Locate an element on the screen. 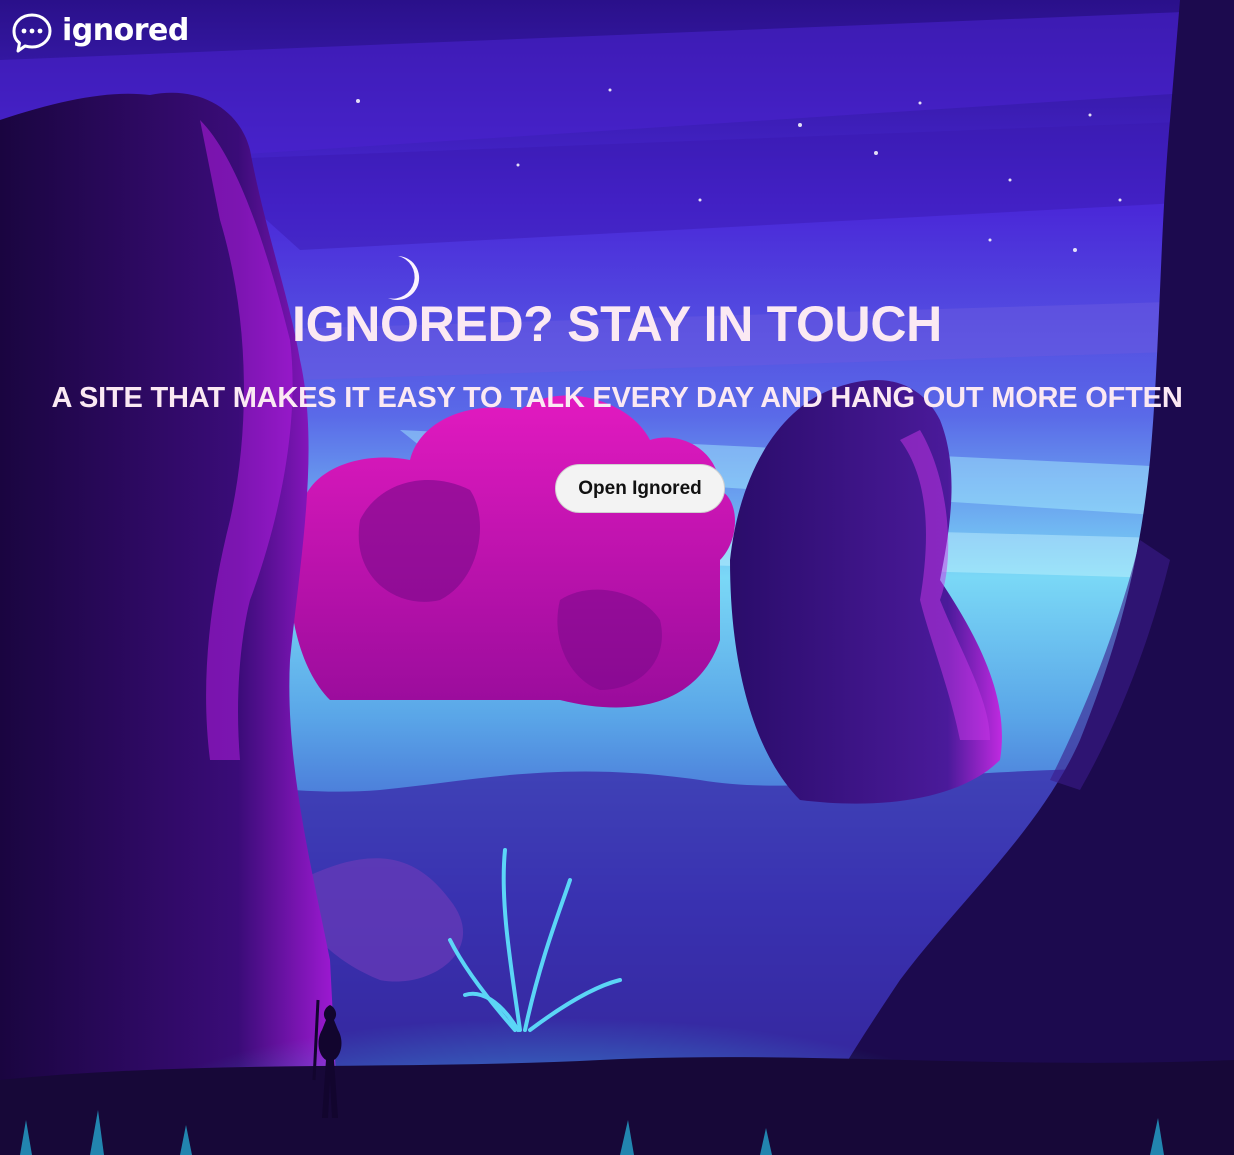 The height and width of the screenshot is (1155, 1234). open-ignored-button: Open Ignored is located at coordinates (640, 488).